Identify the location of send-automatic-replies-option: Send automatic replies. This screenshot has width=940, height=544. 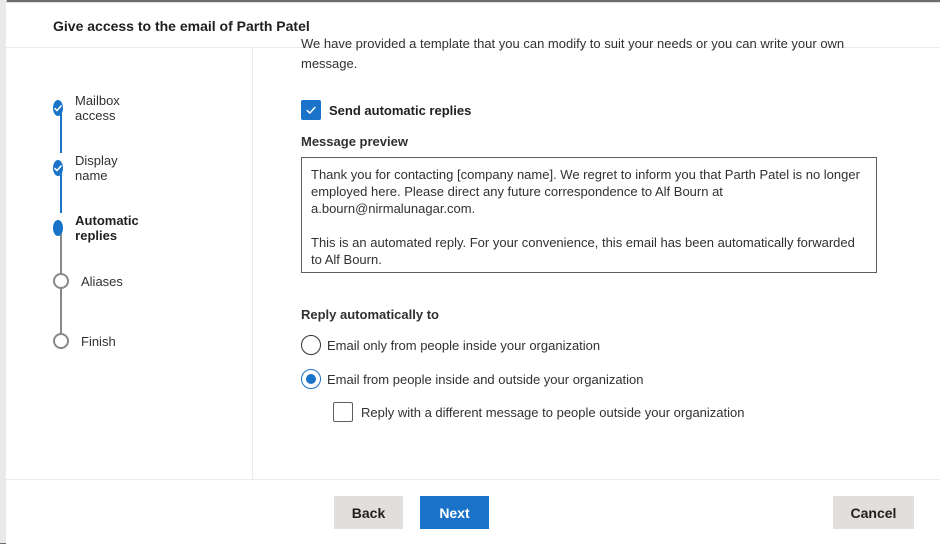
(386, 110).